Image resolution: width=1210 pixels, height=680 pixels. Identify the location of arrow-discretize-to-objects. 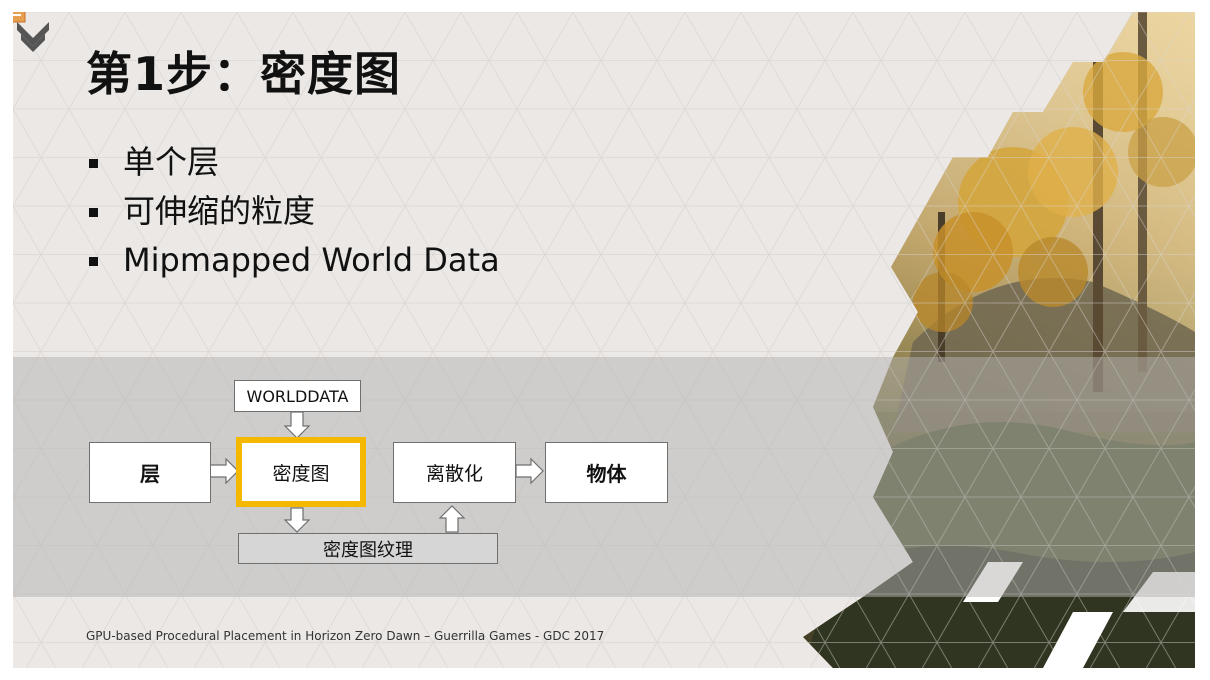
(529, 471).